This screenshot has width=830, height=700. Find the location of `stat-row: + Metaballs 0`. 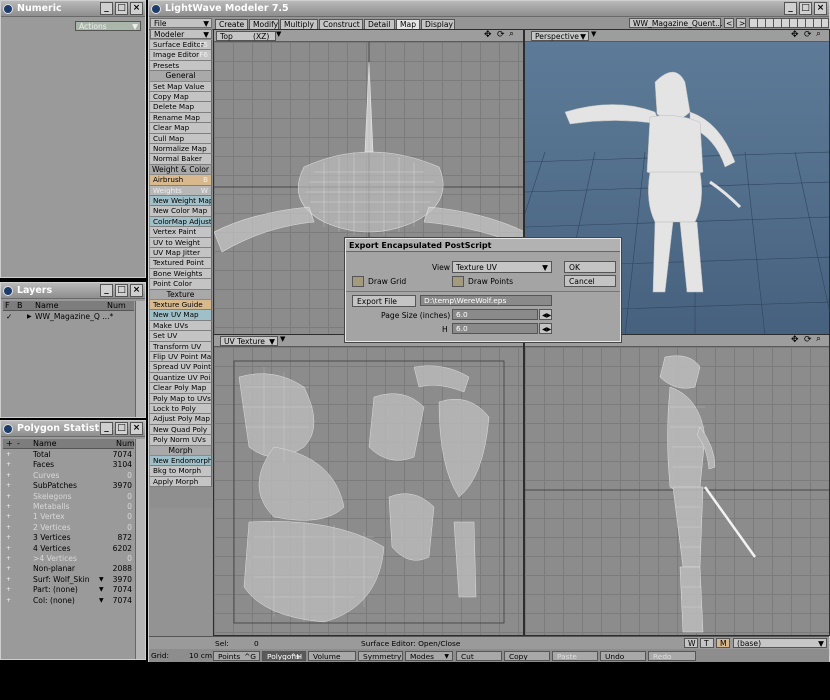

stat-row: + Metaballs 0 is located at coordinates (68, 507).